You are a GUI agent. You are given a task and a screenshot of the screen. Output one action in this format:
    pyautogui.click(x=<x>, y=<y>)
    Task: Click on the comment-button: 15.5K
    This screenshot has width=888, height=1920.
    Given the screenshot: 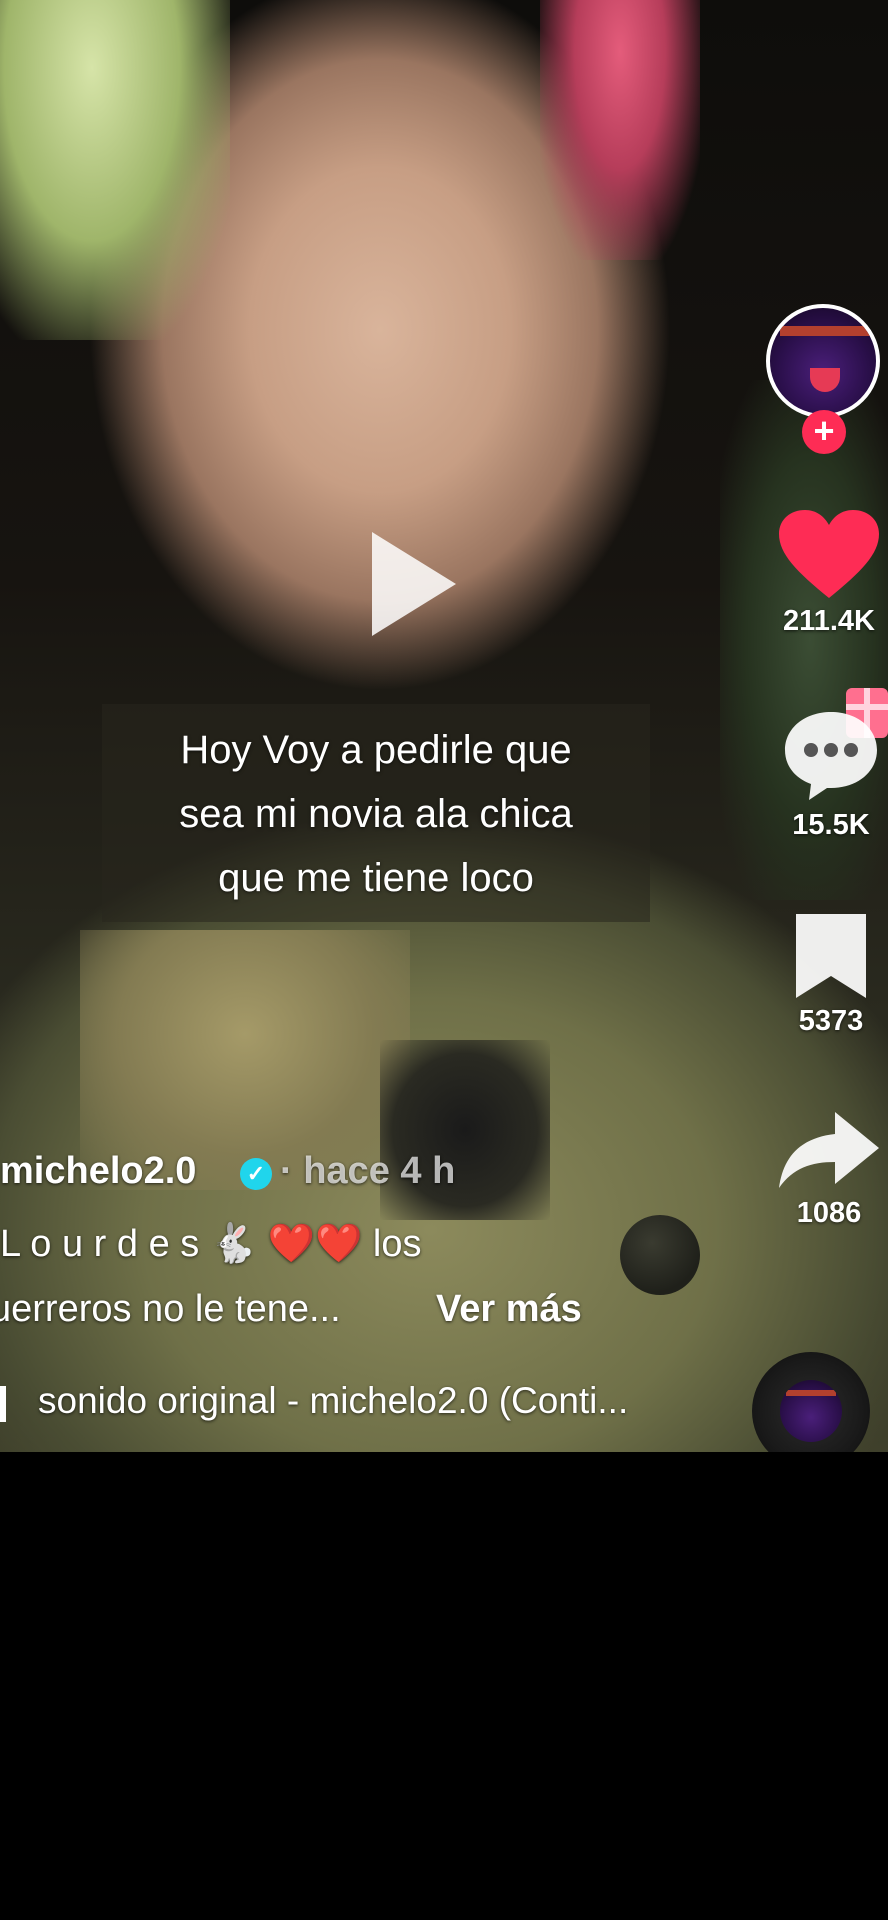 What is the action you would take?
    pyautogui.click(x=831, y=775)
    